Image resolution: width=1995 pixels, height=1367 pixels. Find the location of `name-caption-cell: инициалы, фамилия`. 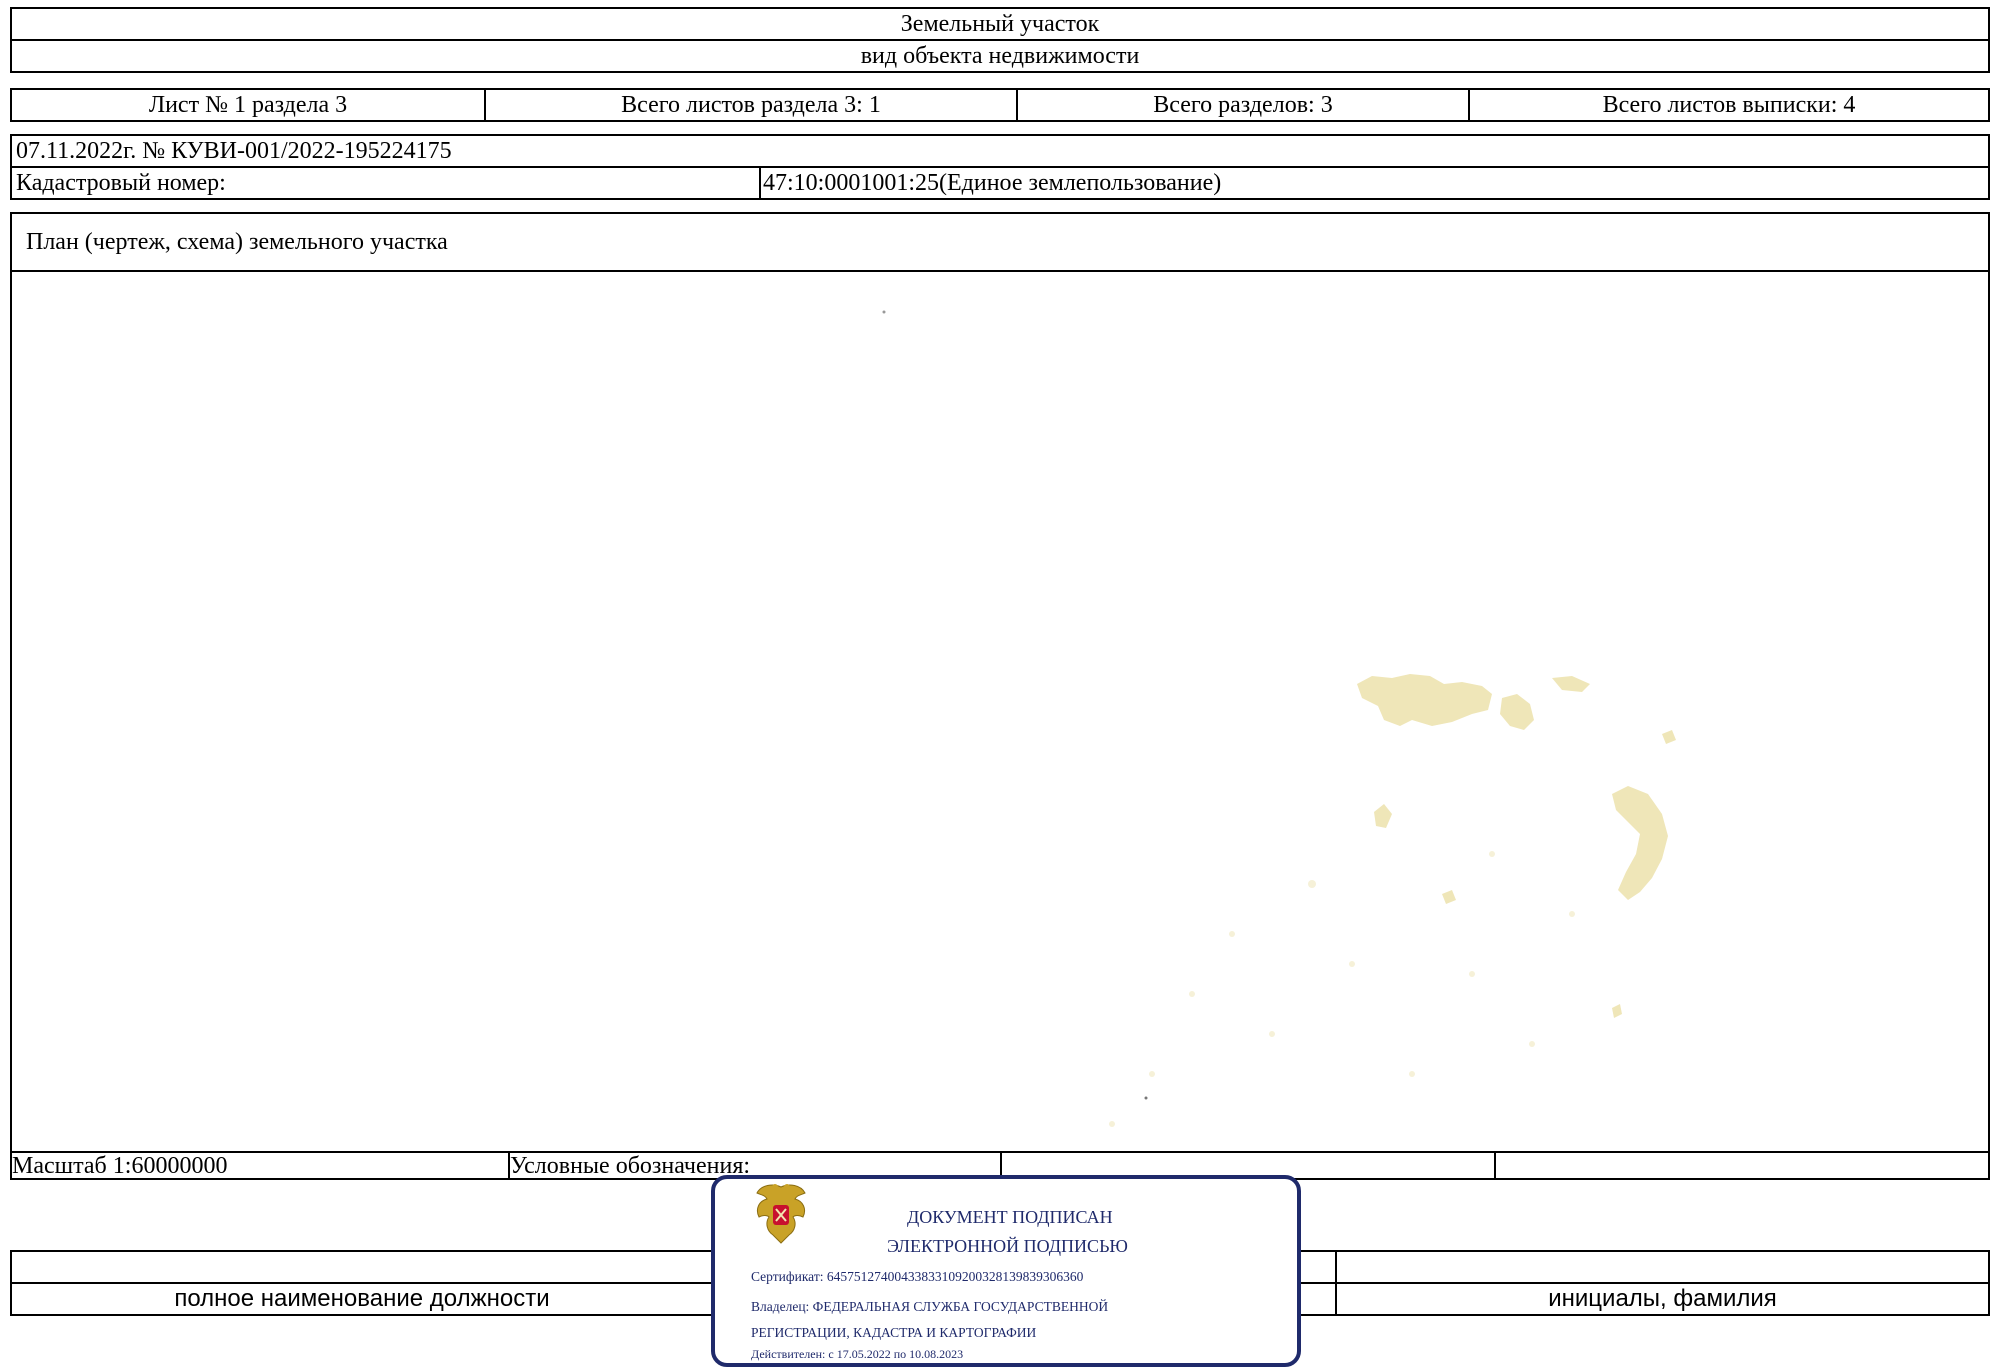

name-caption-cell: инициалы, фамилия is located at coordinates (1662, 1299).